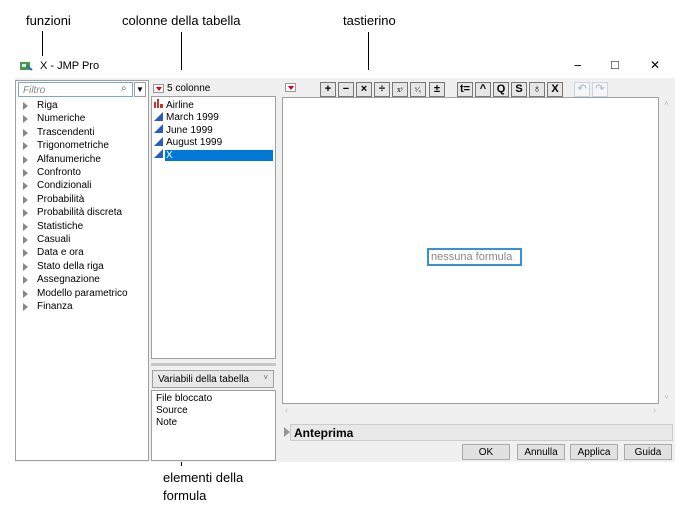 This screenshot has height=521, width=687. Describe the element at coordinates (68, 280) in the screenshot. I see `function-category-label: Assegnazione` at that location.